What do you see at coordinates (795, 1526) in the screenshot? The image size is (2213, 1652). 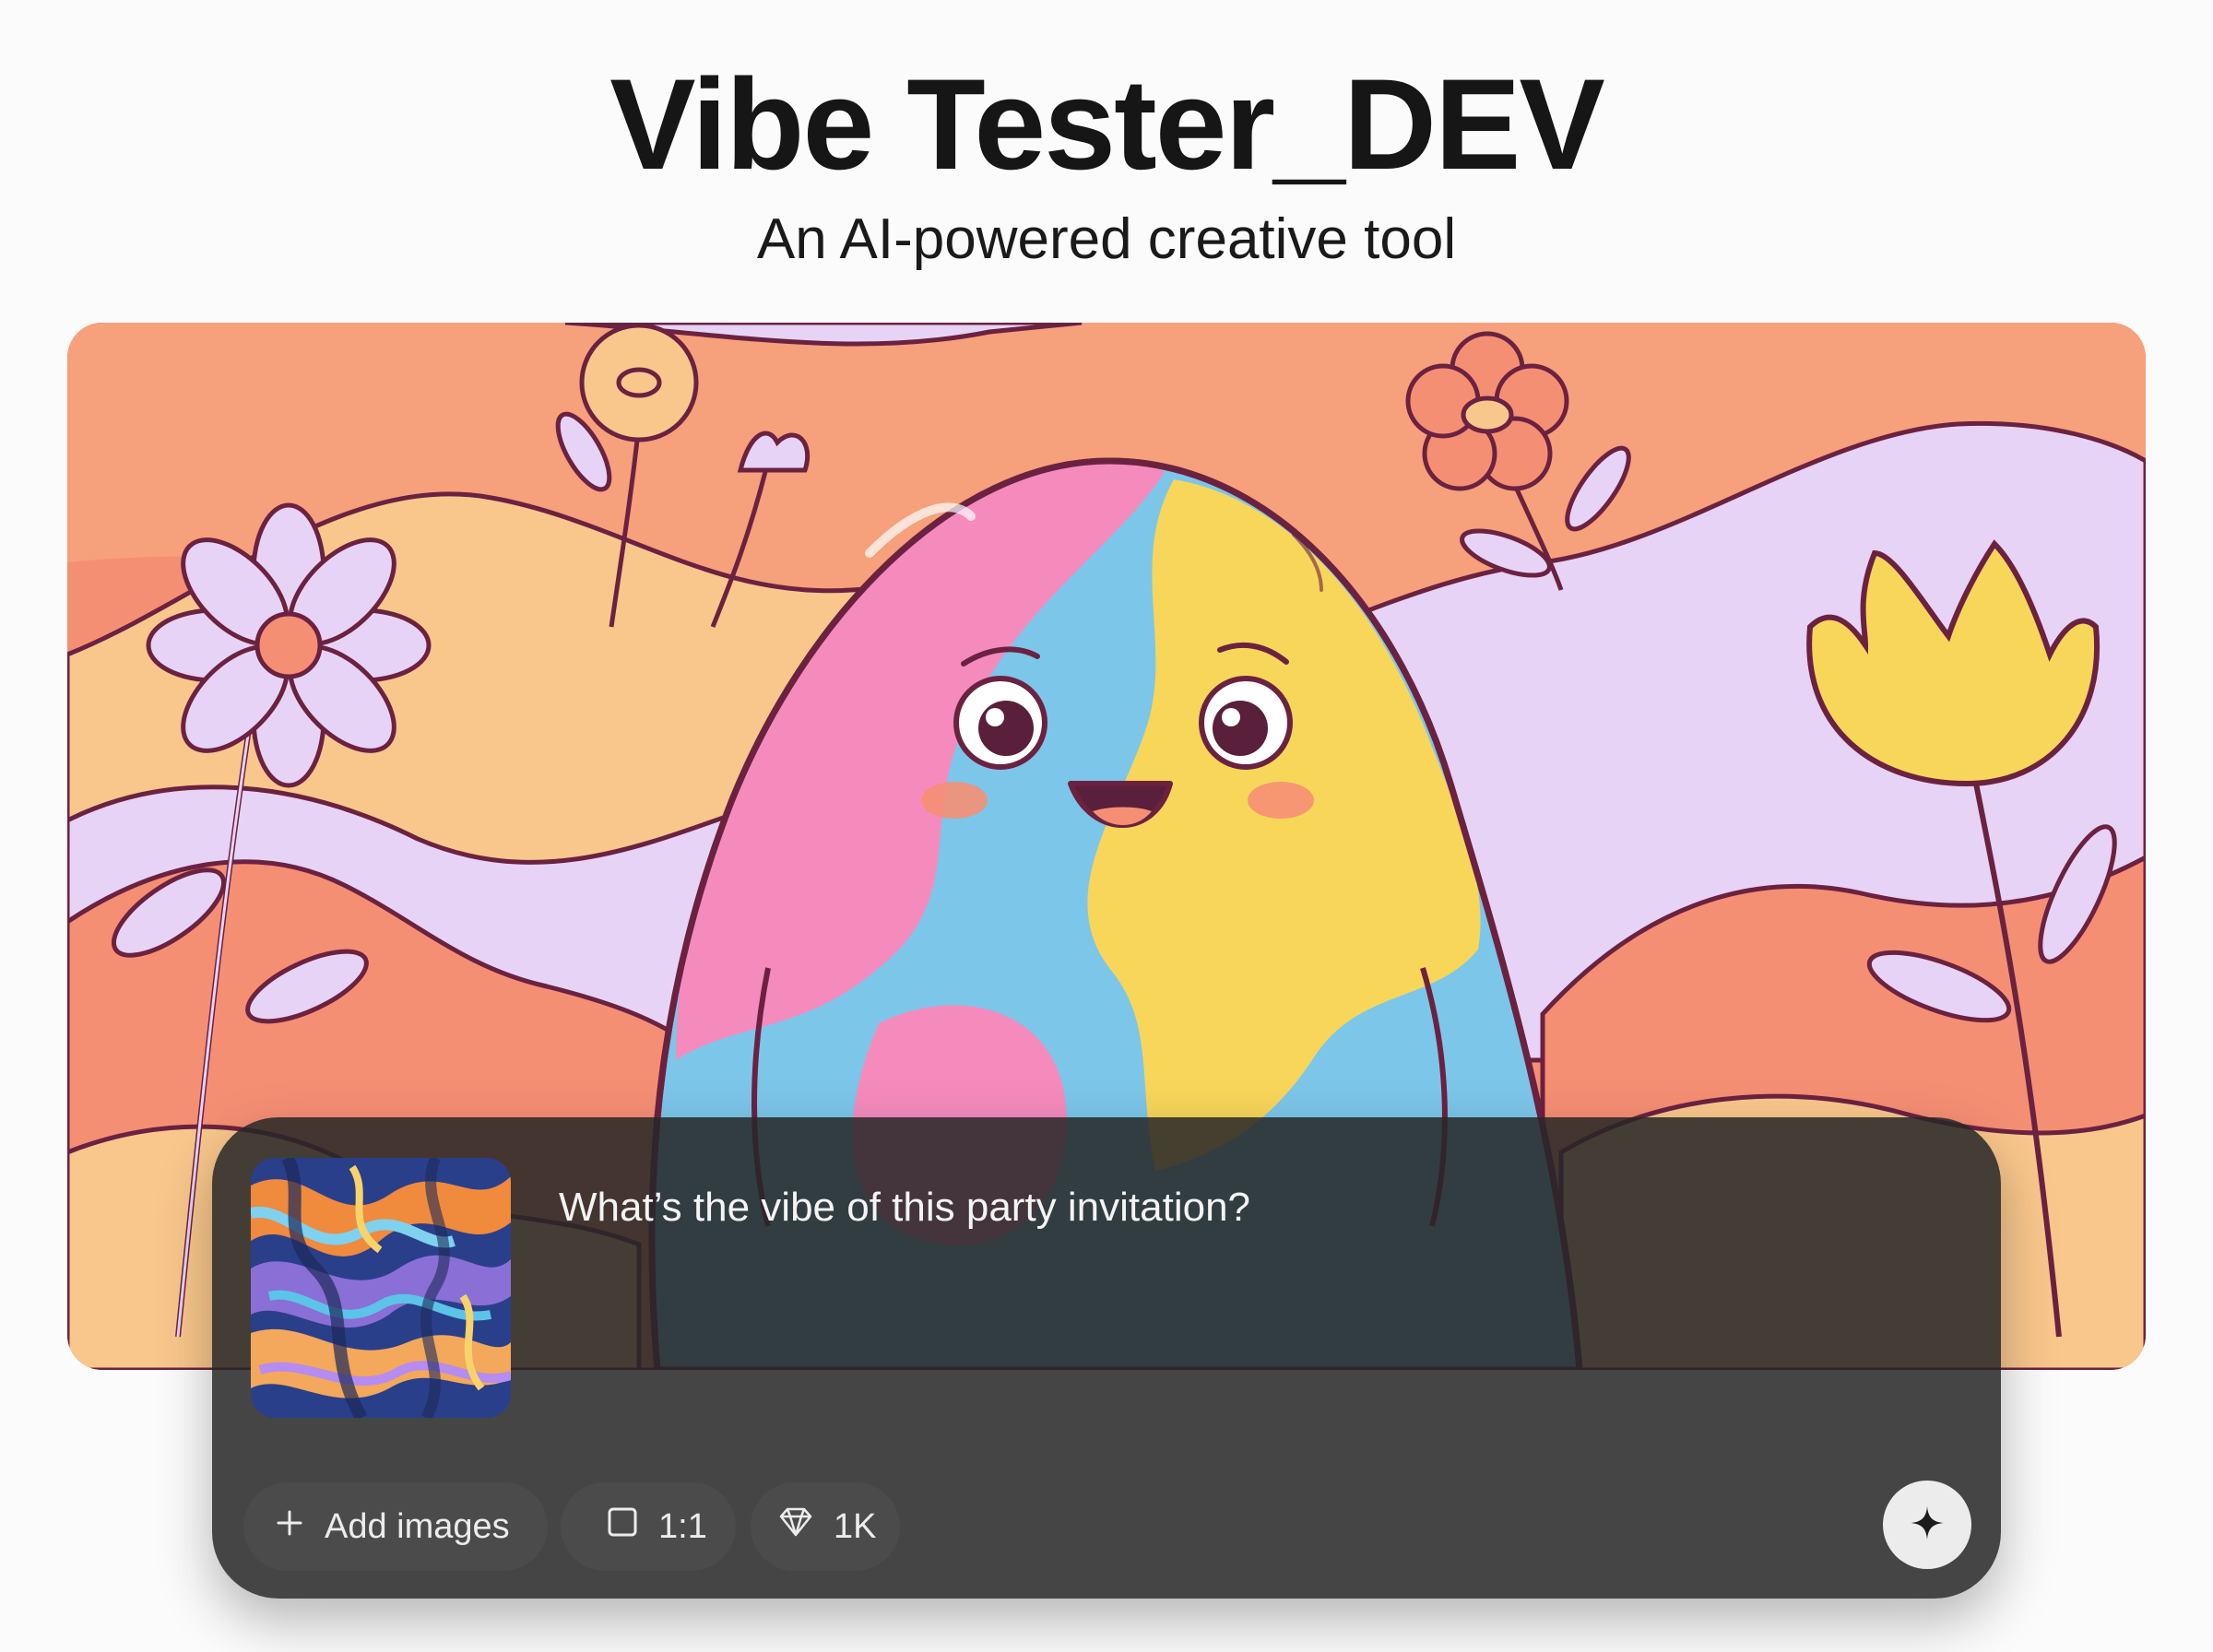 I see `diamond-icon` at bounding box center [795, 1526].